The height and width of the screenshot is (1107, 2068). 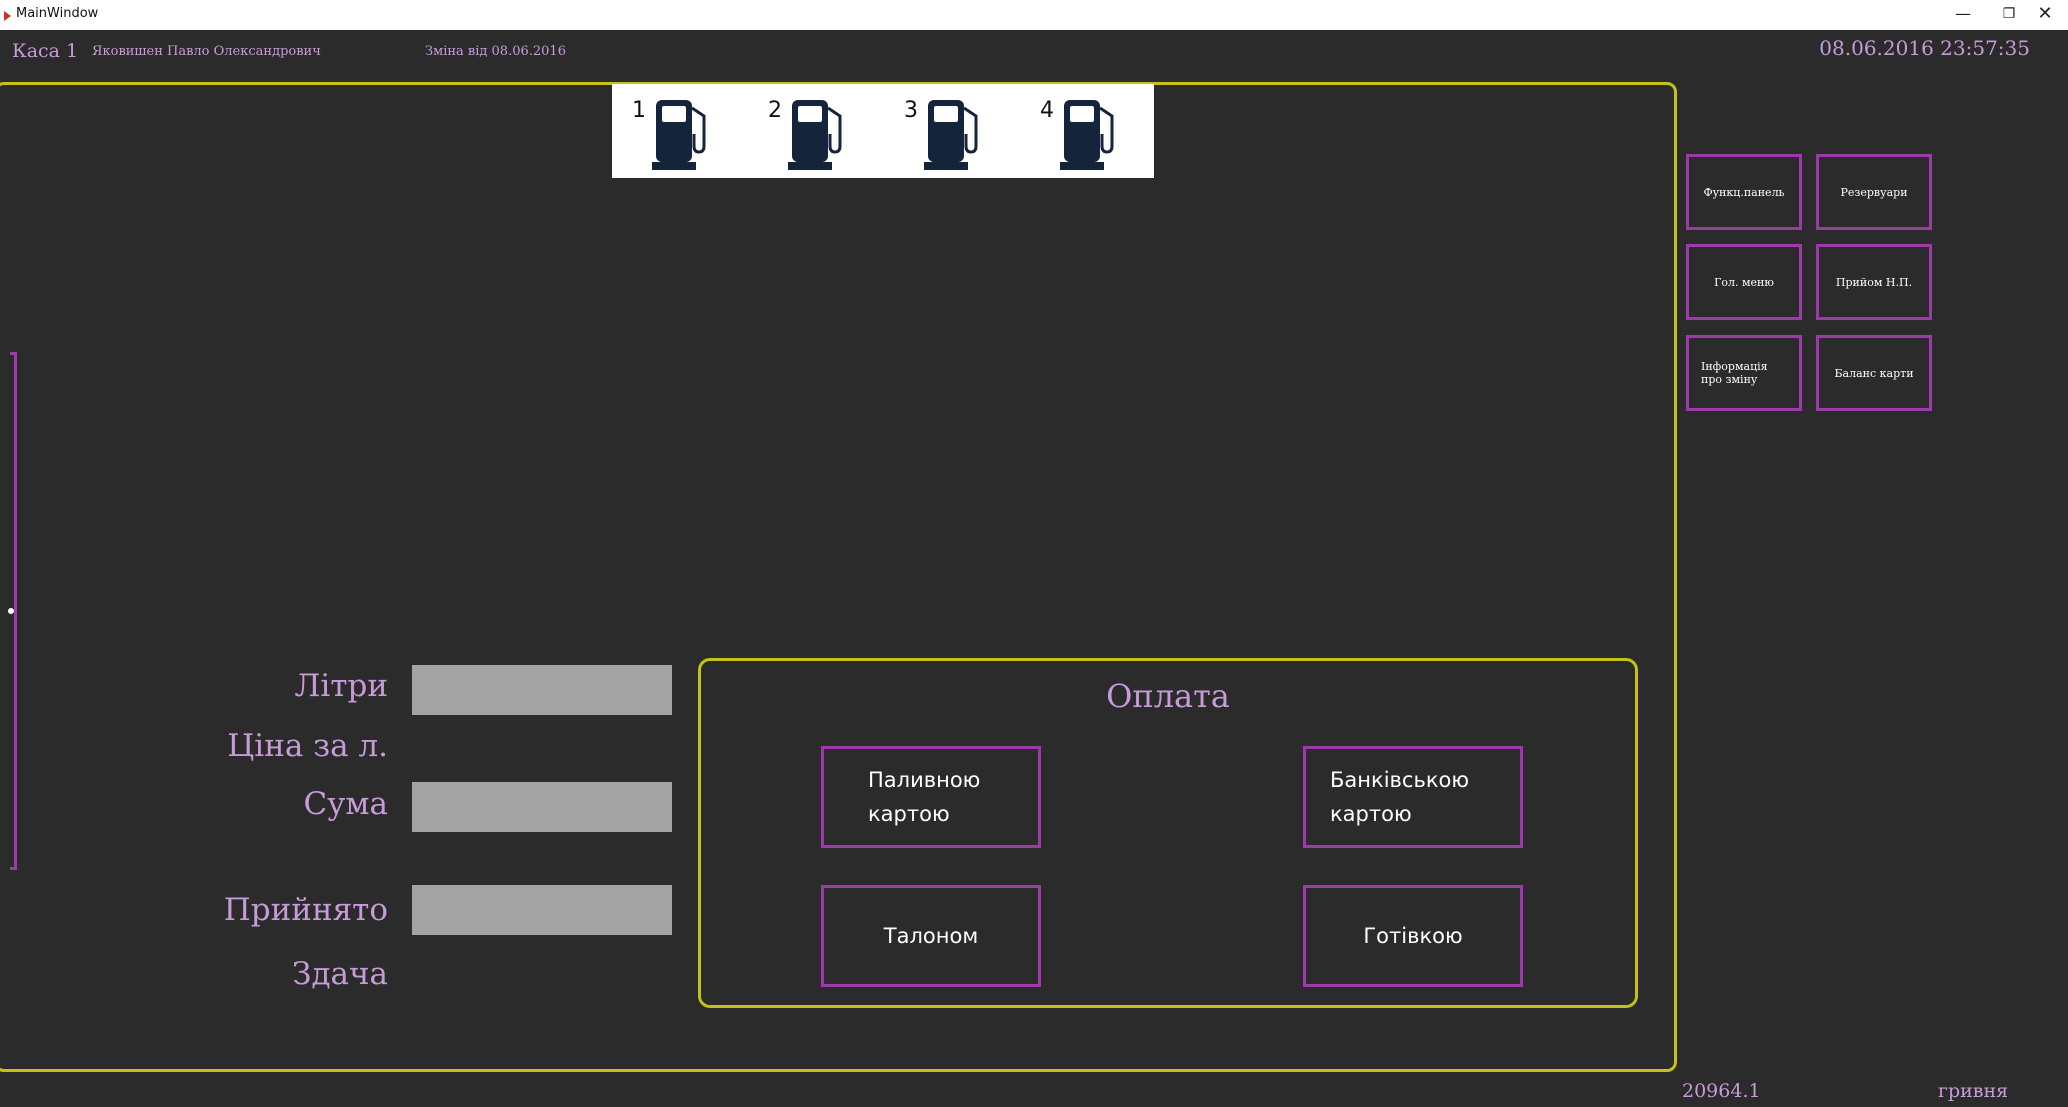 I want to click on func-panel-button: Функц.панель, so click(x=1744, y=192).